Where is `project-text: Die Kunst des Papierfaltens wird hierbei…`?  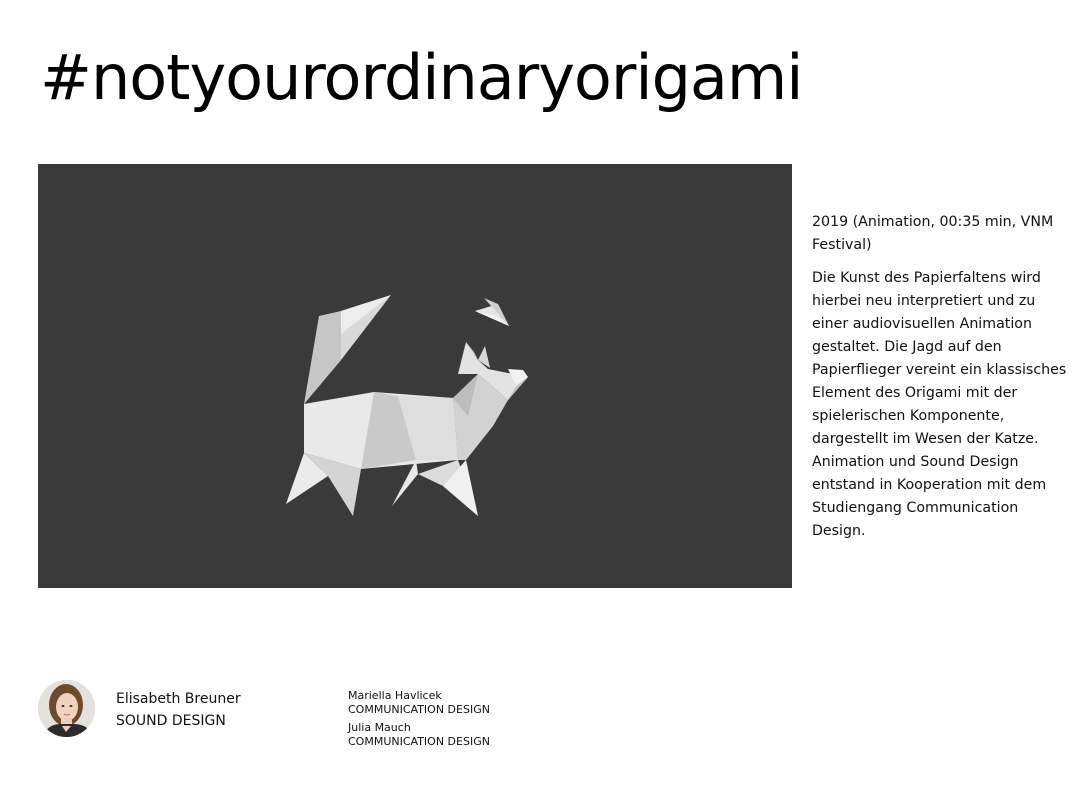 project-text: Die Kunst des Papierfaltens wird hierbei… is located at coordinates (939, 404).